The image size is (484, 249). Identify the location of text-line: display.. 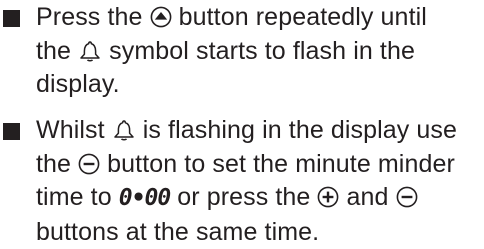
(260, 85).